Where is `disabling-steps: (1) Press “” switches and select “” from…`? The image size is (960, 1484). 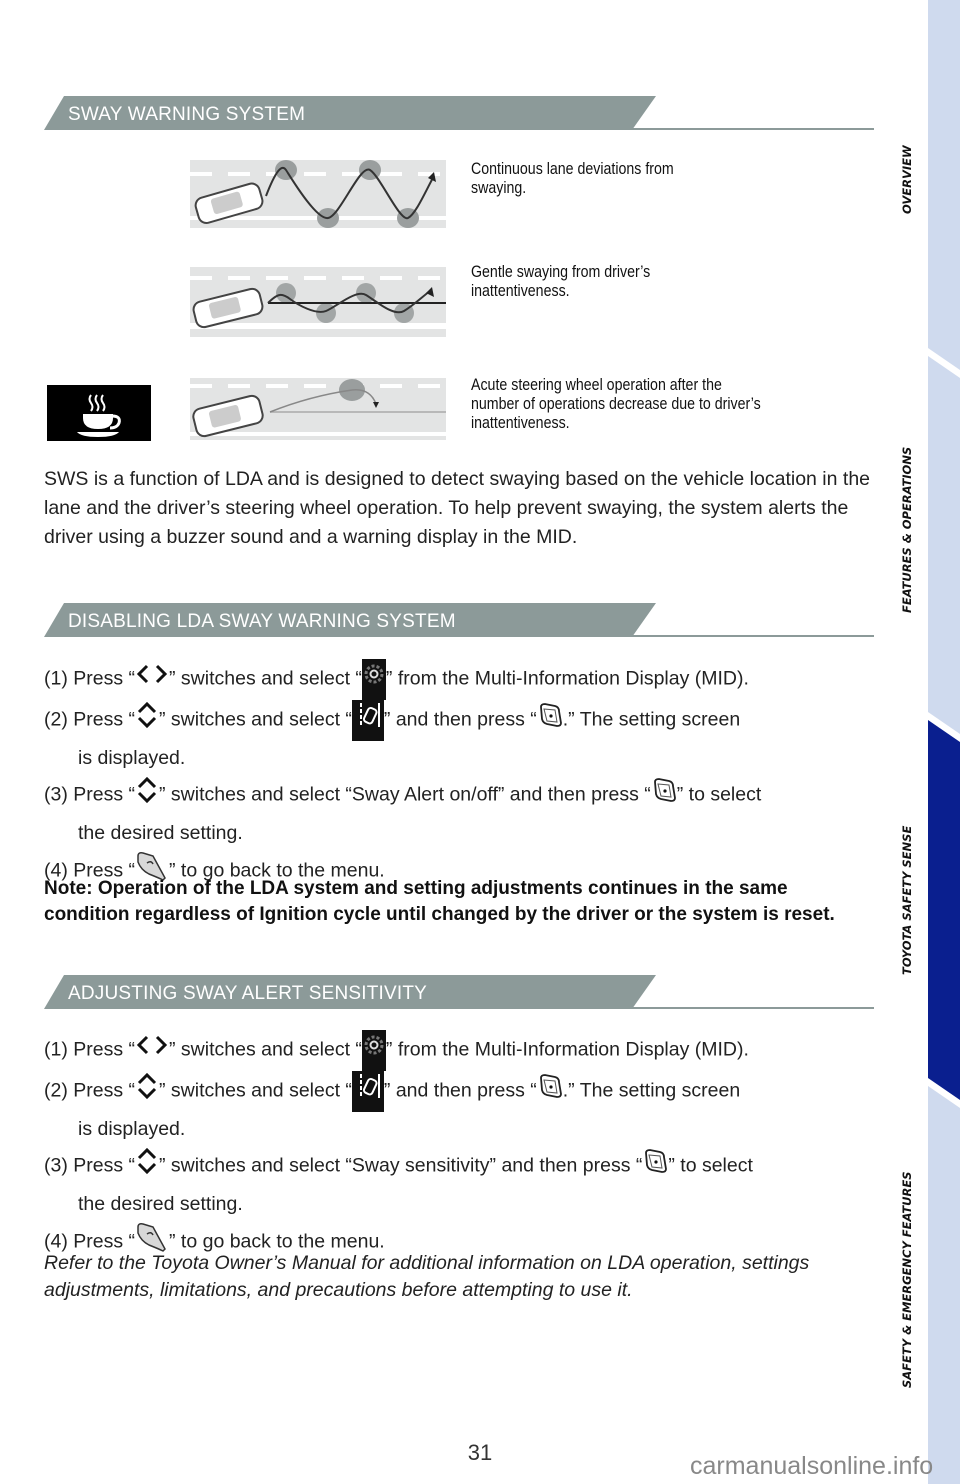 disabling-steps: (1) Press “” switches and select “” from… is located at coordinates (464, 776).